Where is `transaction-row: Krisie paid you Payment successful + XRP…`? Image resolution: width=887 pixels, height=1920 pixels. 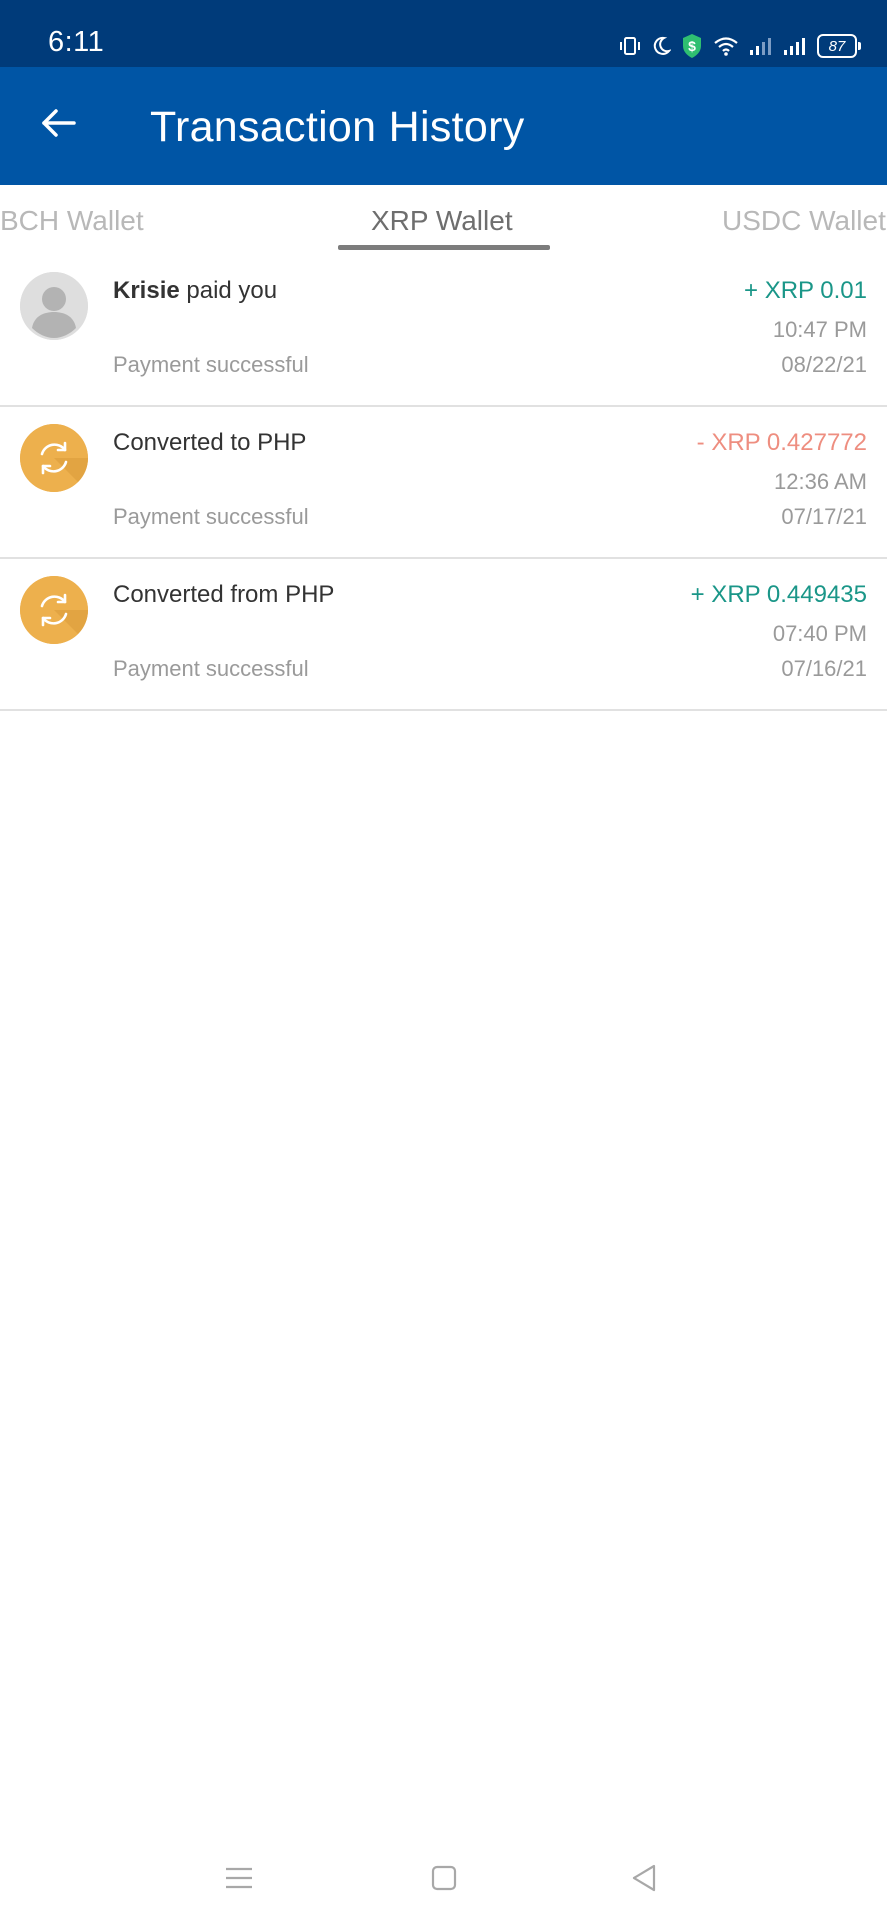
transaction-row: Krisie paid you Payment successful + XRP… is located at coordinates (443, 331).